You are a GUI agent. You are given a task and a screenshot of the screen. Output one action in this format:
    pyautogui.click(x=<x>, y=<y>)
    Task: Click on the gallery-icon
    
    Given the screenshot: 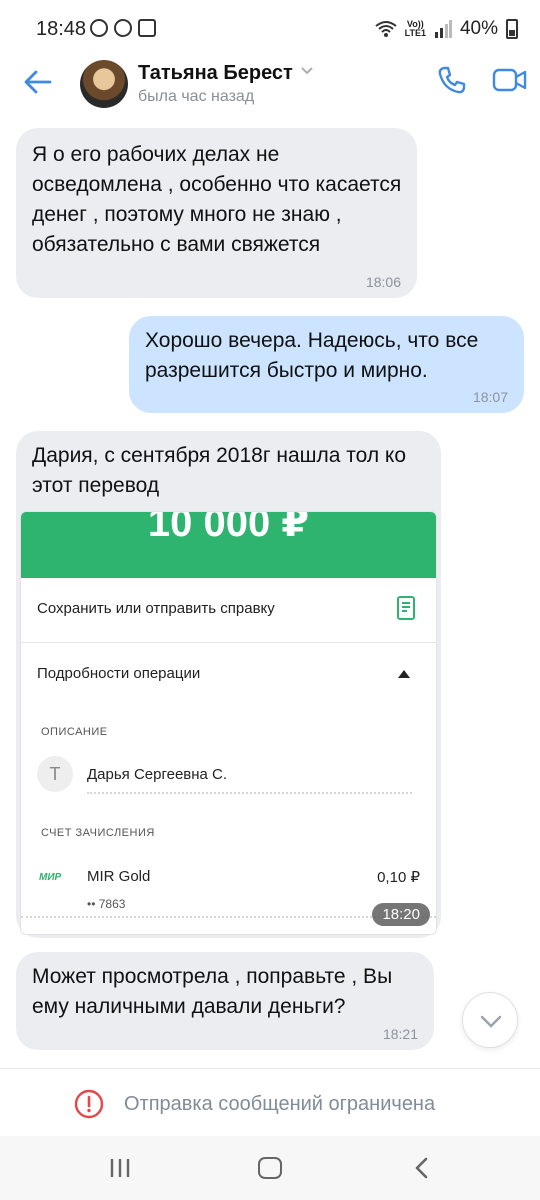 What is the action you would take?
    pyautogui.click(x=147, y=28)
    